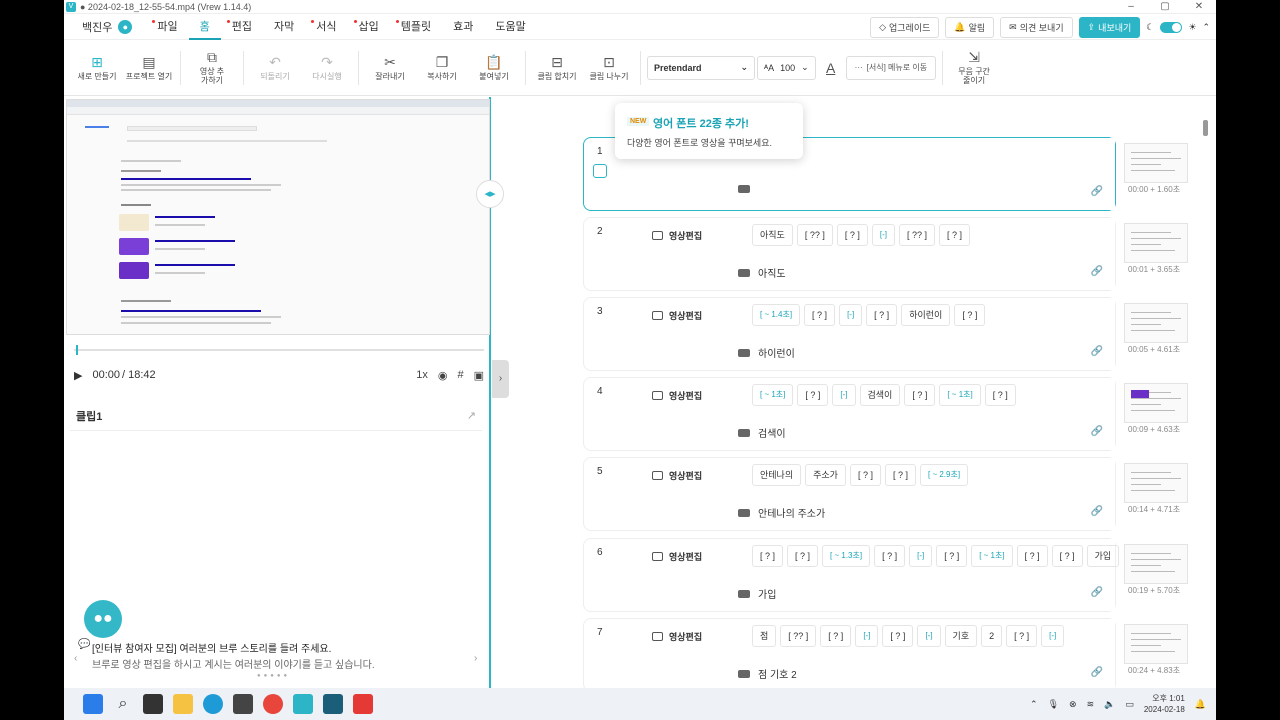  I want to click on word-chip: 2, so click(992, 636).